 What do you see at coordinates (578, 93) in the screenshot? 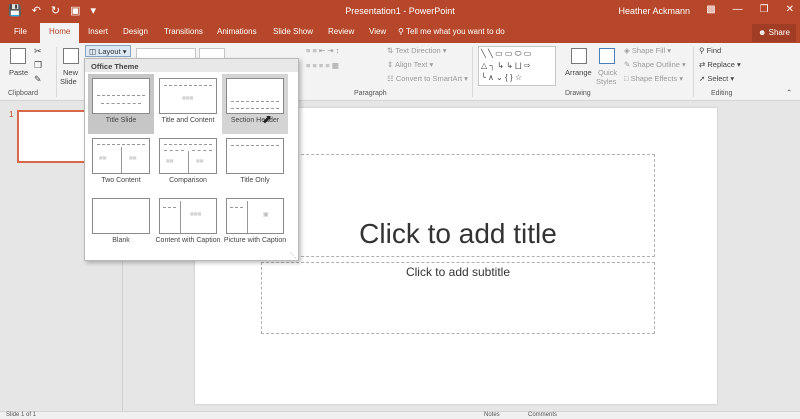
I see `drawing-group-label: Drawing` at bounding box center [578, 93].